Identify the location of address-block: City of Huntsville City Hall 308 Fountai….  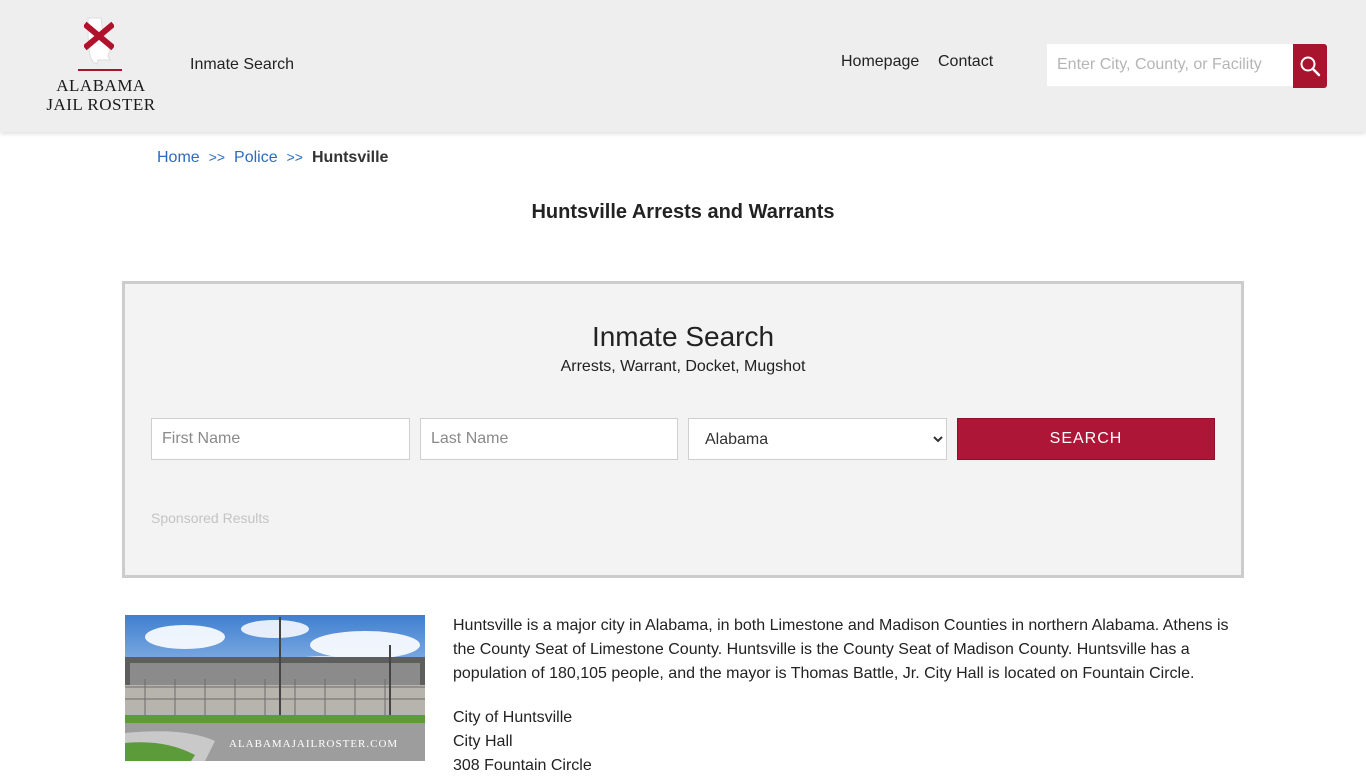
(848, 742).